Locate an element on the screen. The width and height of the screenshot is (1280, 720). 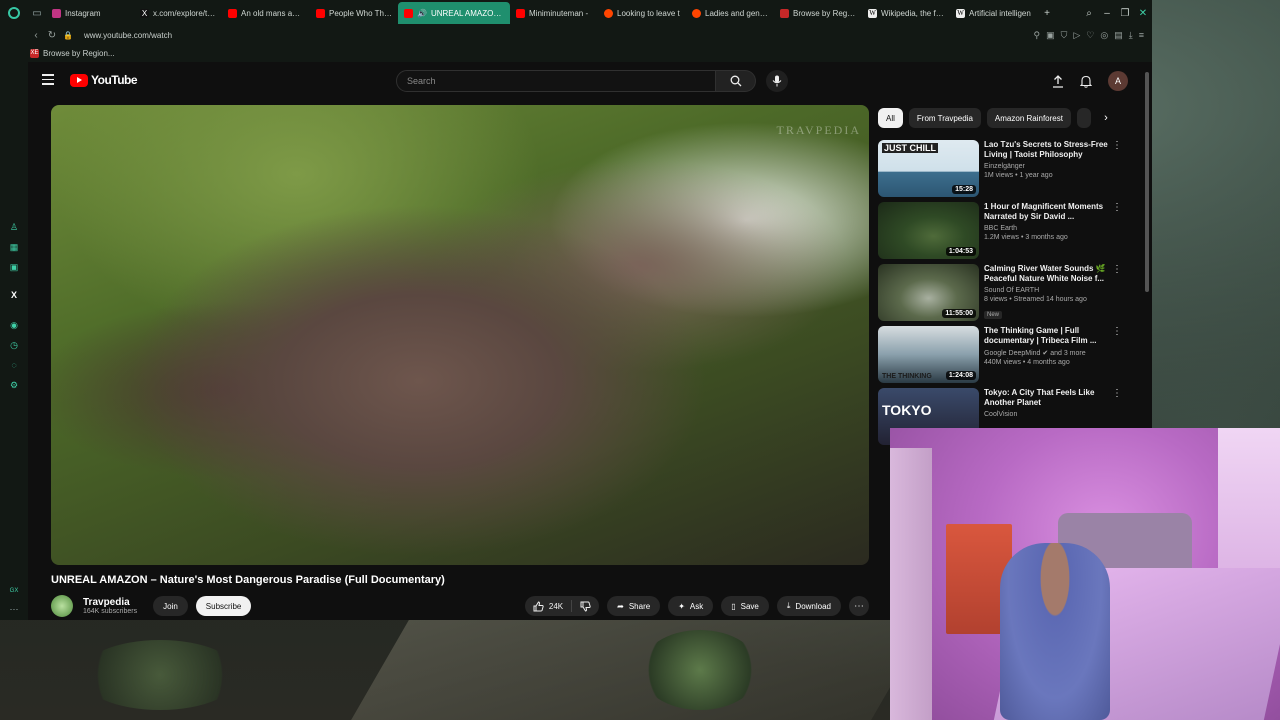
ask-label: Ask is located at coordinates (696, 606).